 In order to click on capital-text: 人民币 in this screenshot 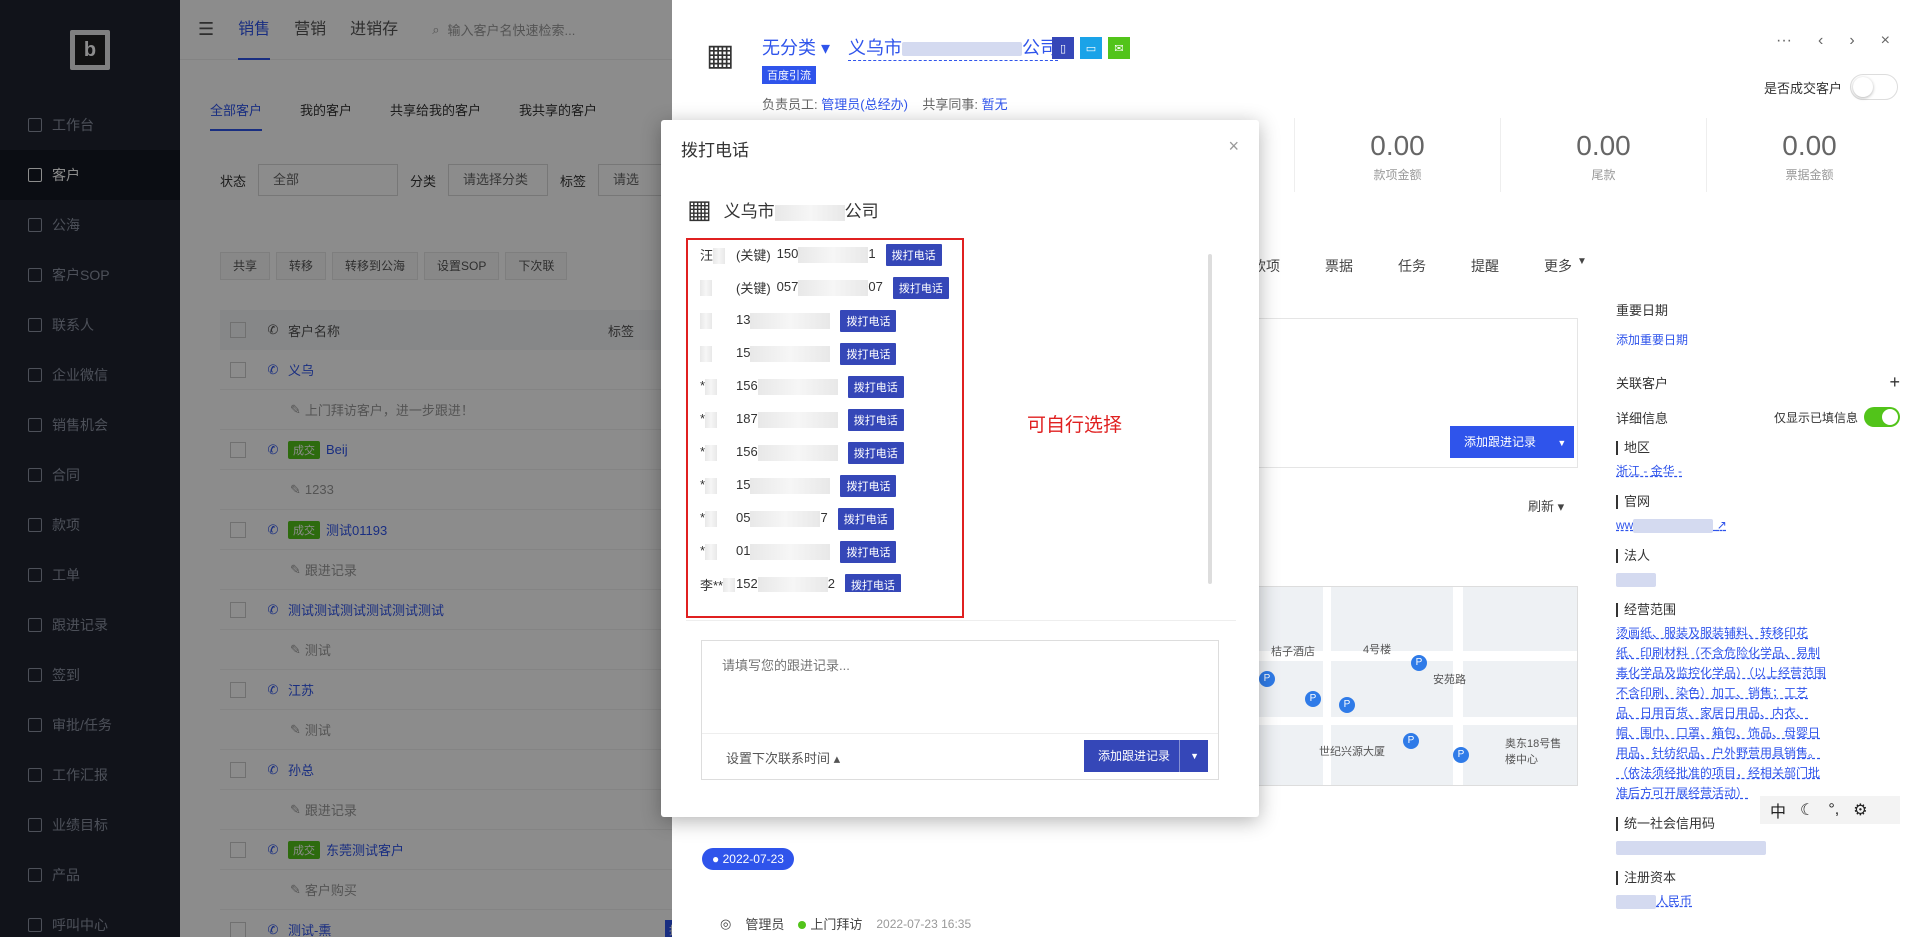, I will do `click(1674, 901)`.